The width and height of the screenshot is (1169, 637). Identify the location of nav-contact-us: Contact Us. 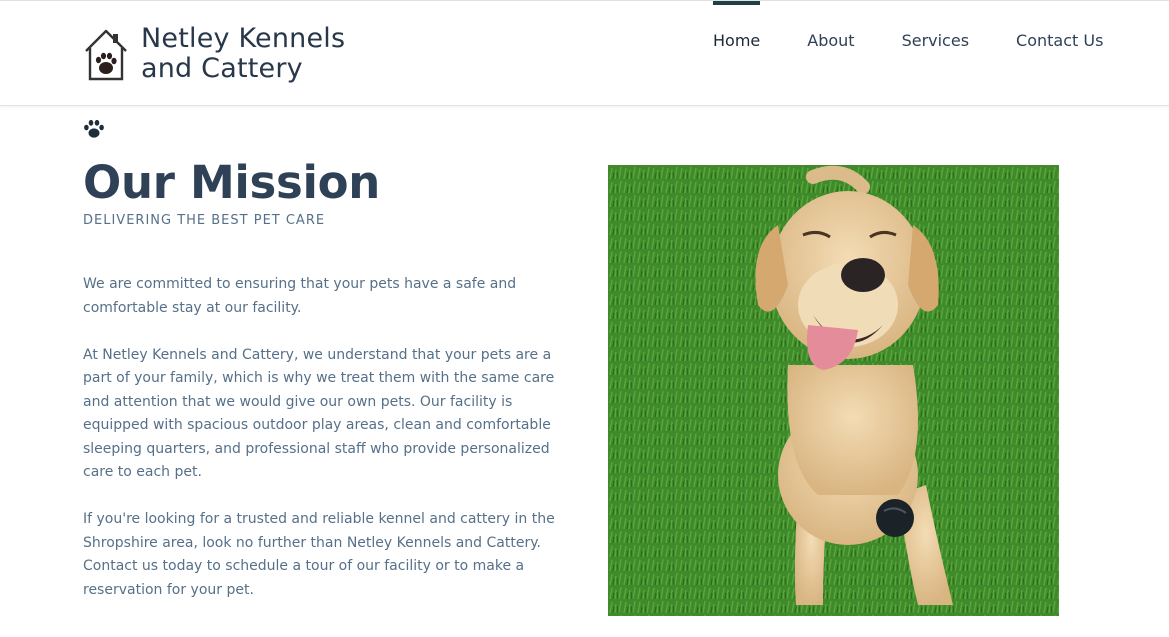
(1059, 53).